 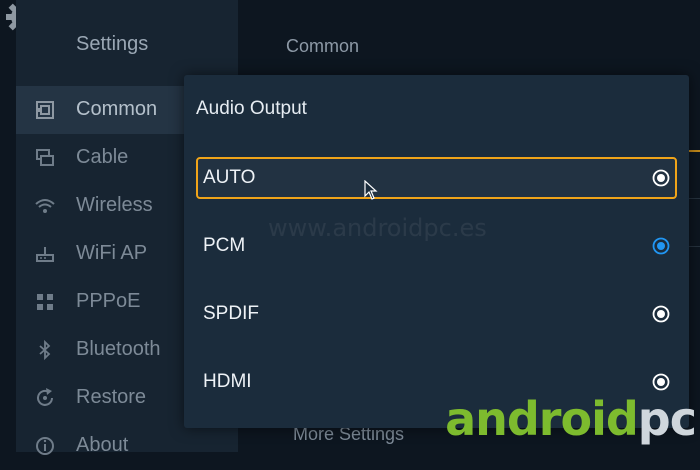 I want to click on settings-title: Settings, so click(x=112, y=44).